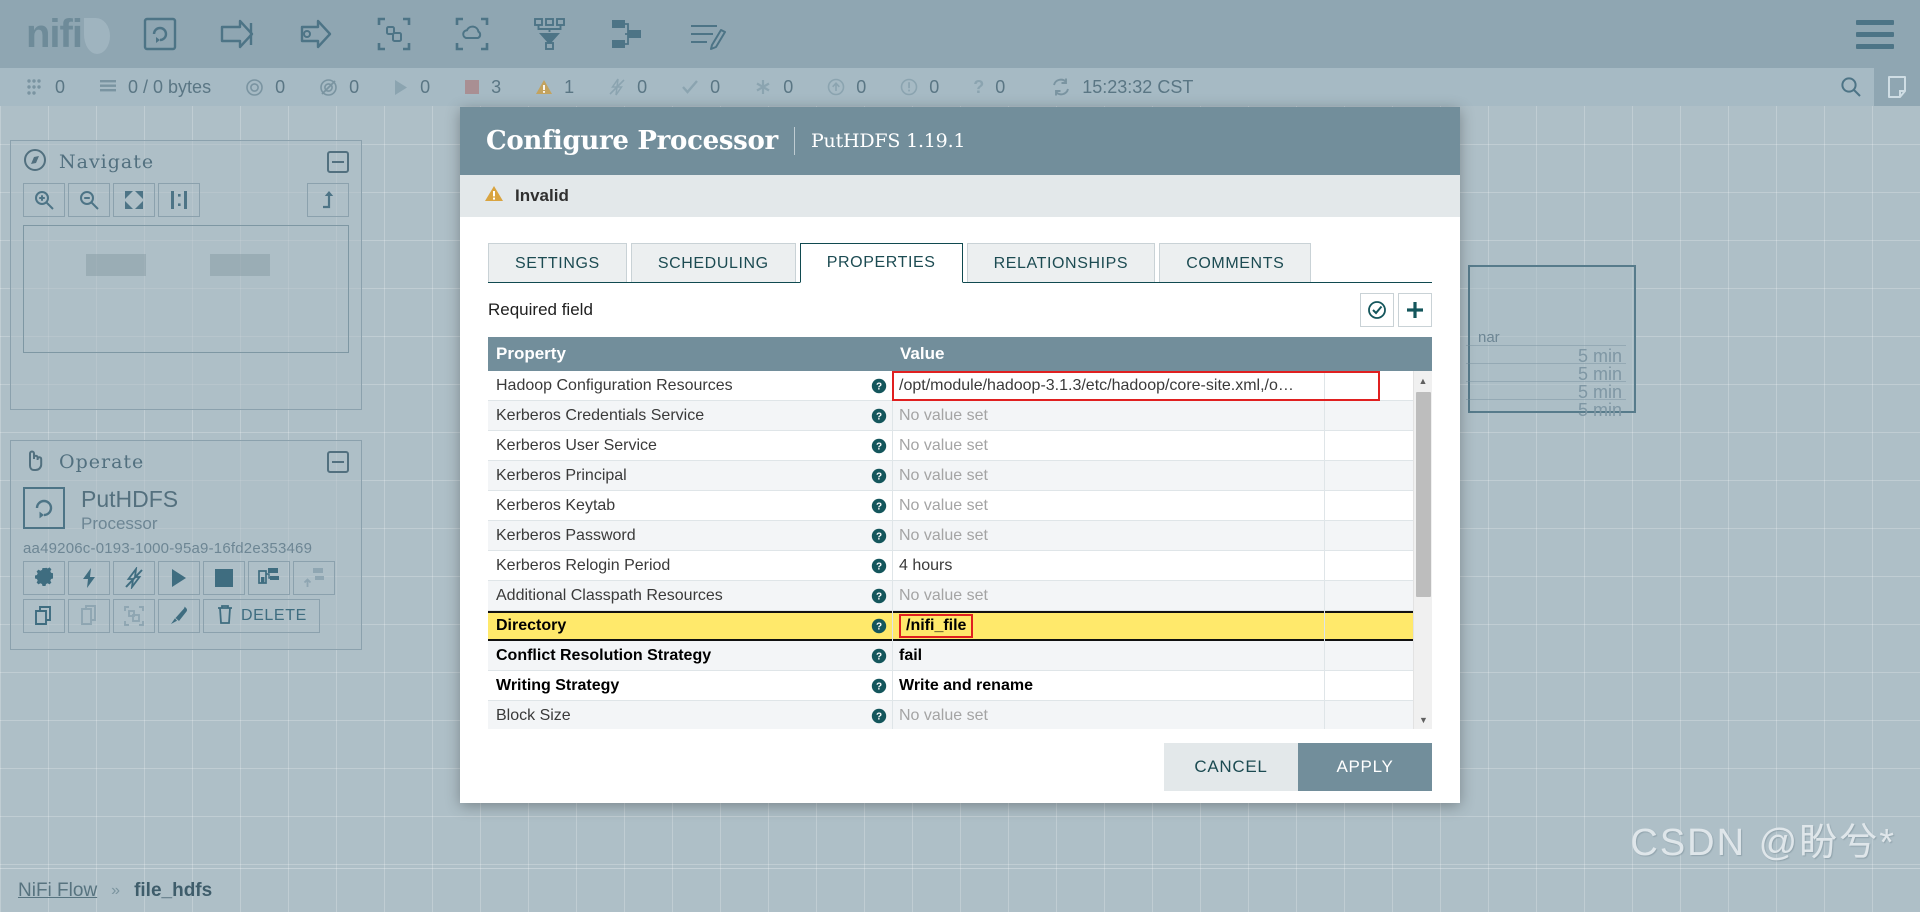 The height and width of the screenshot is (912, 1920). What do you see at coordinates (1108, 626) in the screenshot?
I see `property-value-cell: /nifi_file` at bounding box center [1108, 626].